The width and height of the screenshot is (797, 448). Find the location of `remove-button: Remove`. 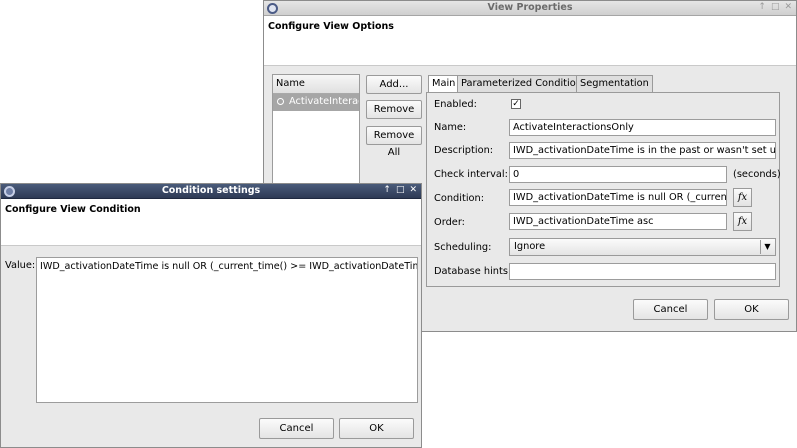

remove-button: Remove is located at coordinates (394, 109).